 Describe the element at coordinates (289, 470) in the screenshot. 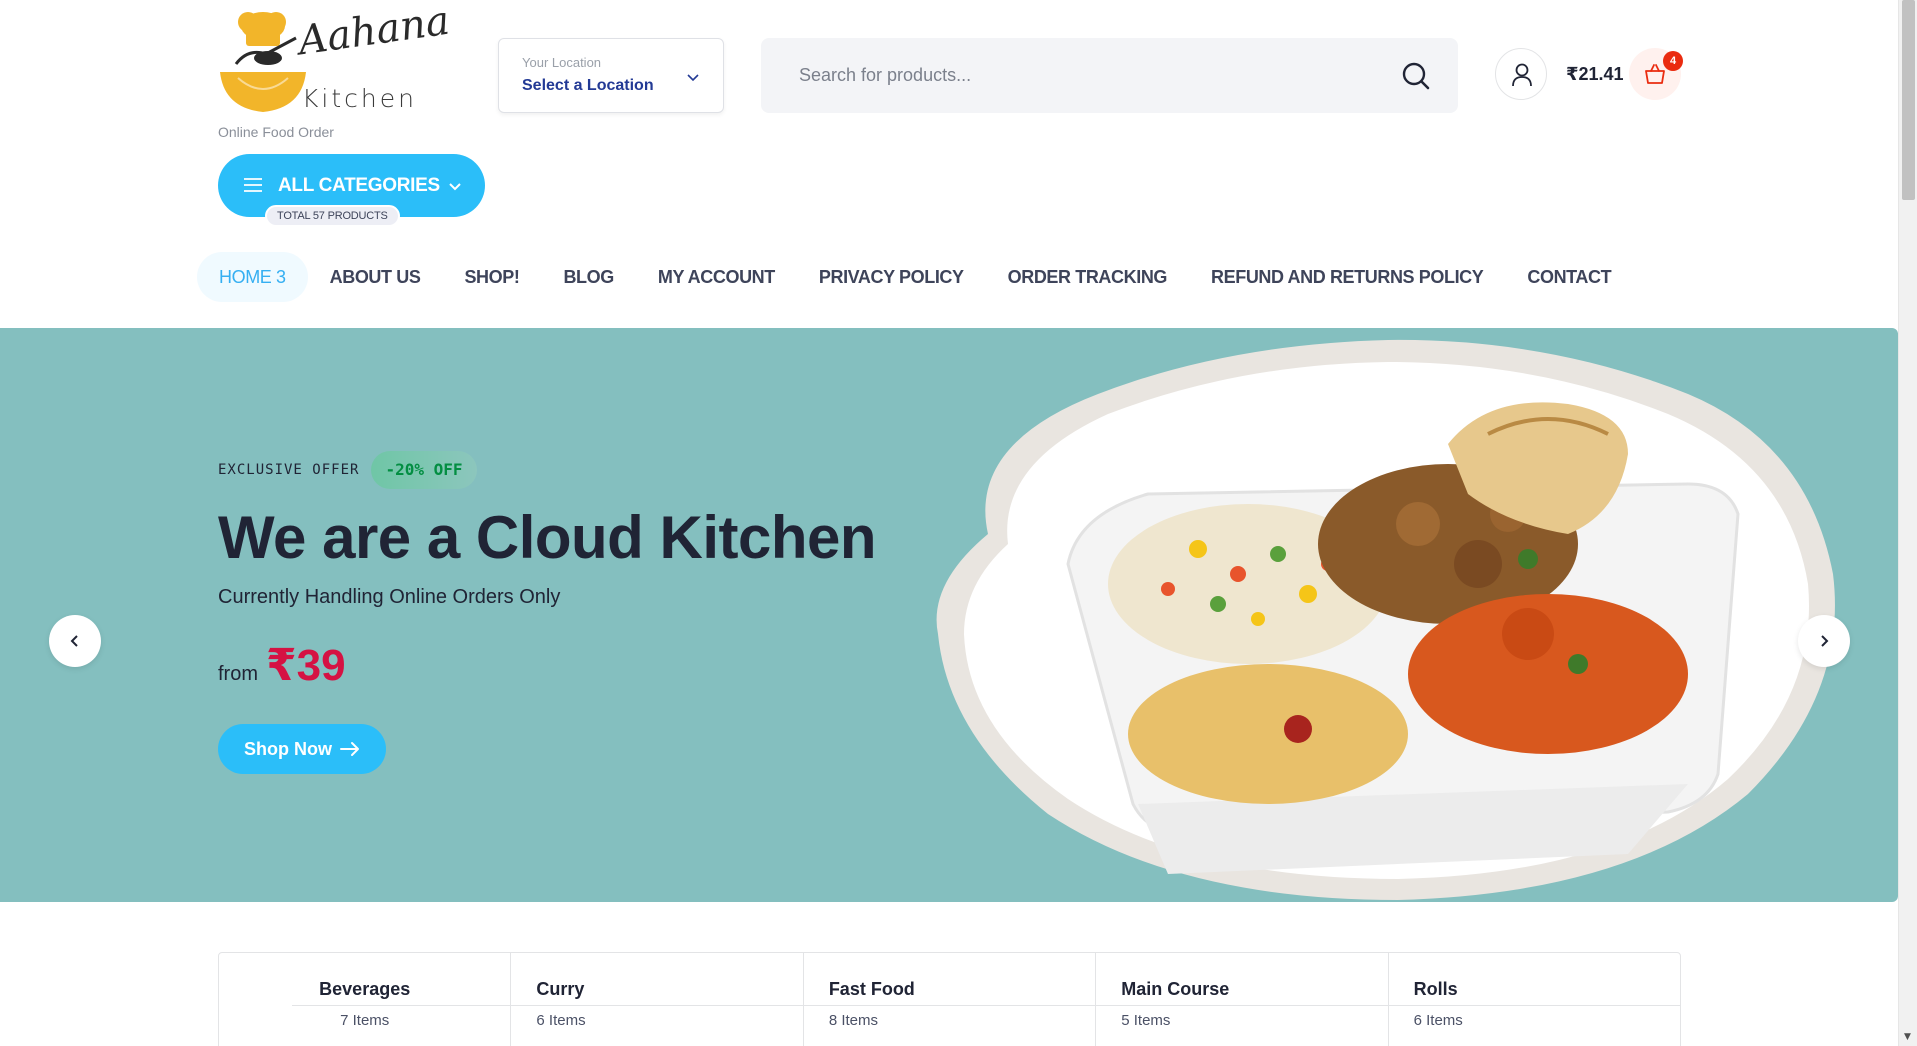

I see `offer-label: EXCLUSIVE OFFER` at that location.